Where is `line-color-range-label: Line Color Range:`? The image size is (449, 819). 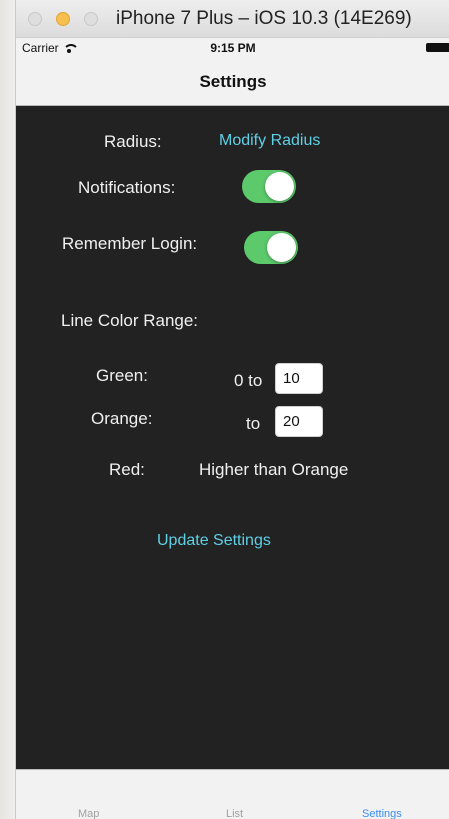
line-color-range-label: Line Color Range: is located at coordinates (130, 320).